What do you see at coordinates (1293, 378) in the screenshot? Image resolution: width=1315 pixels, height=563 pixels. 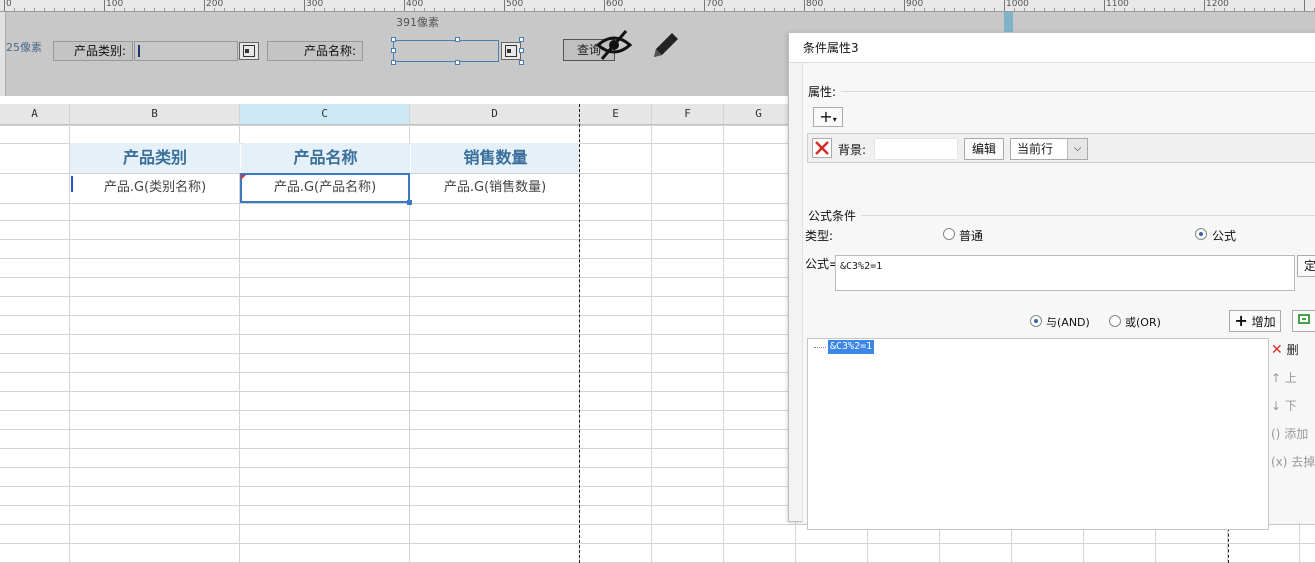 I see `move-up-button: ↑ 上` at bounding box center [1293, 378].